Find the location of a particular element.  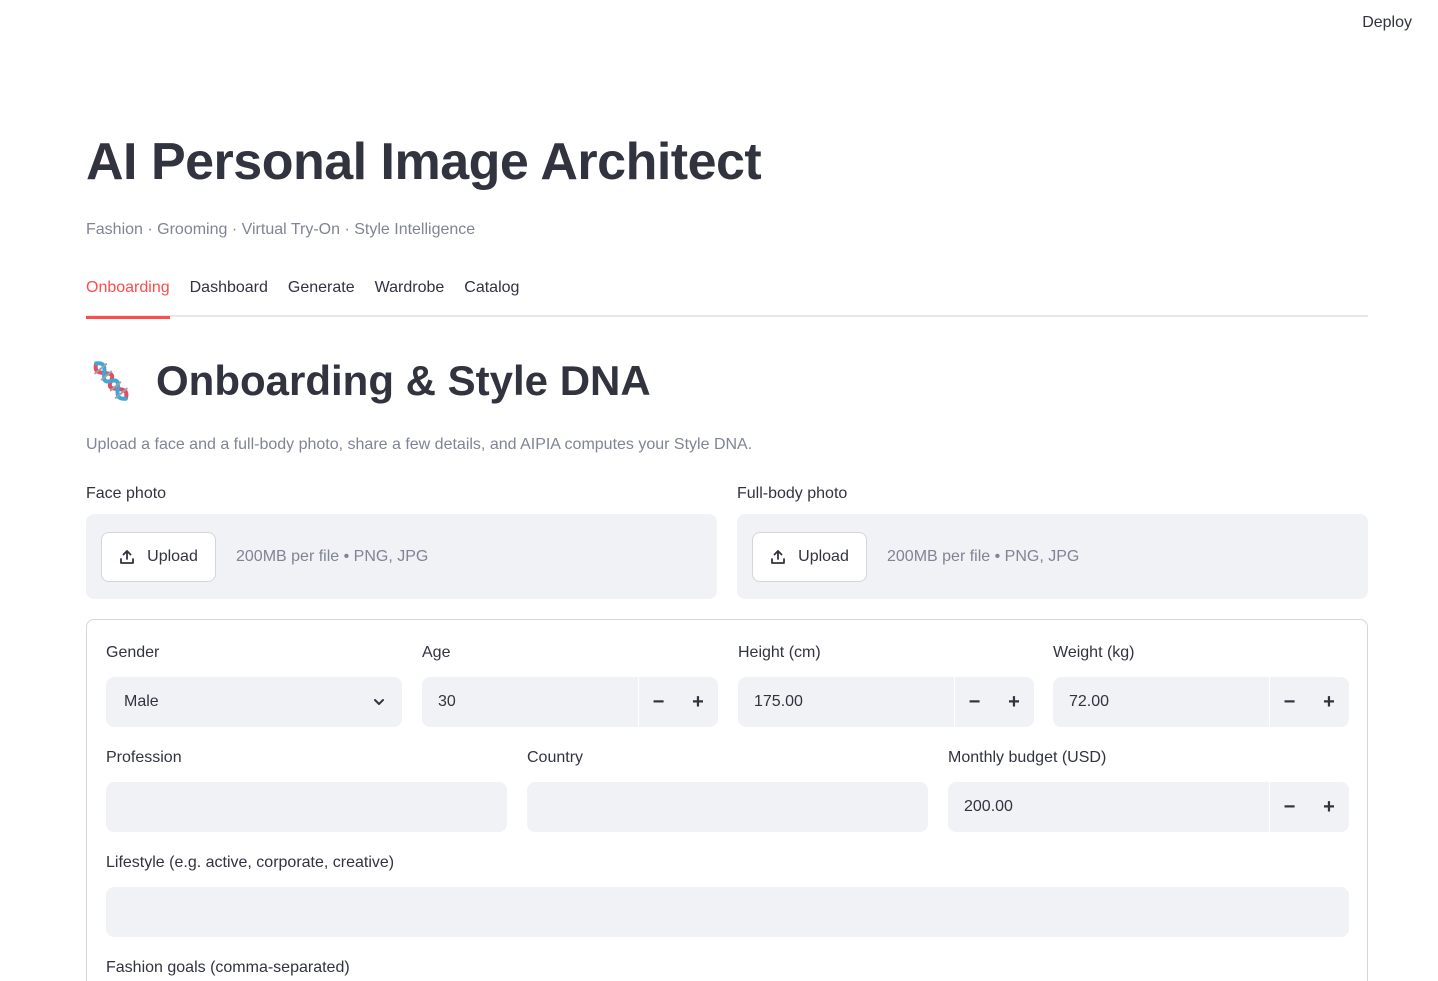

height-label: Height (cm) is located at coordinates (779, 652).